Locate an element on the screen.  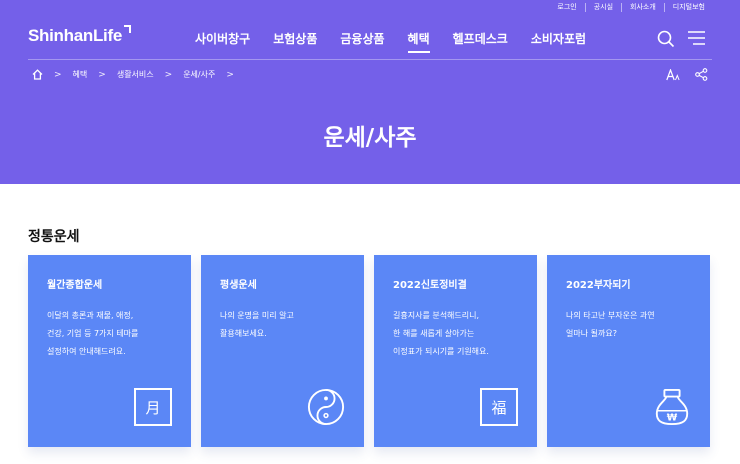
font-size-icon is located at coordinates (673, 75).